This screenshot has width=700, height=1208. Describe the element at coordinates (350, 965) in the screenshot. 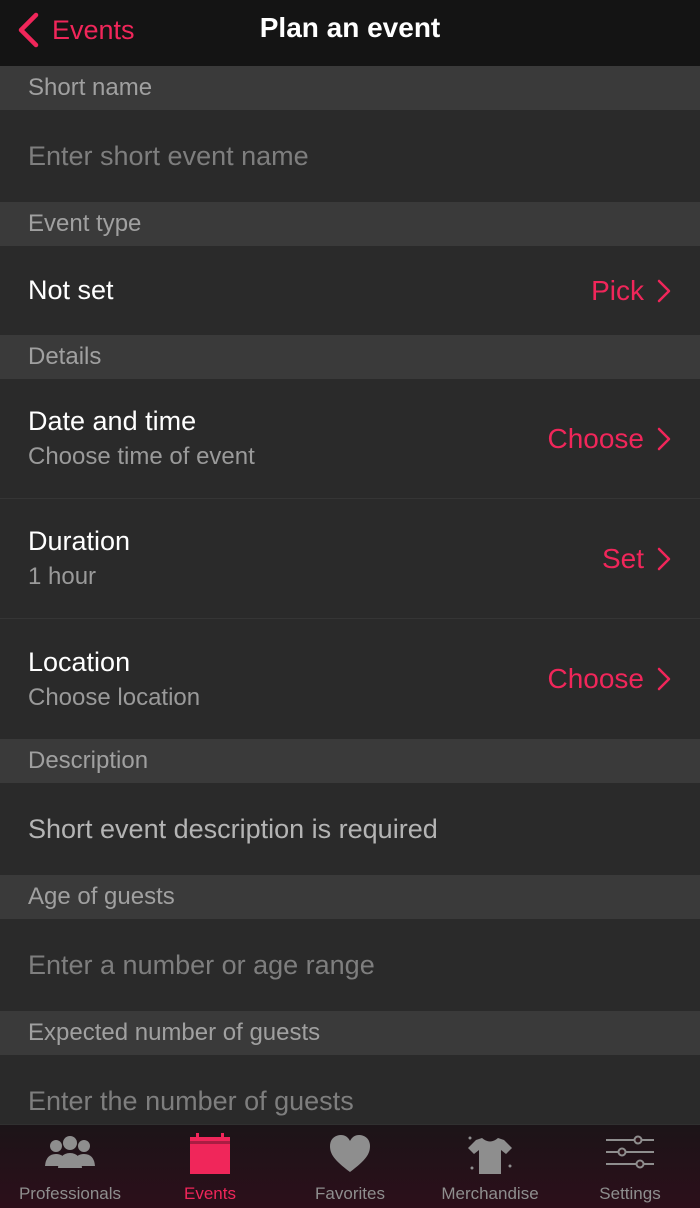

I see `age-input: Enter a number or age range` at that location.